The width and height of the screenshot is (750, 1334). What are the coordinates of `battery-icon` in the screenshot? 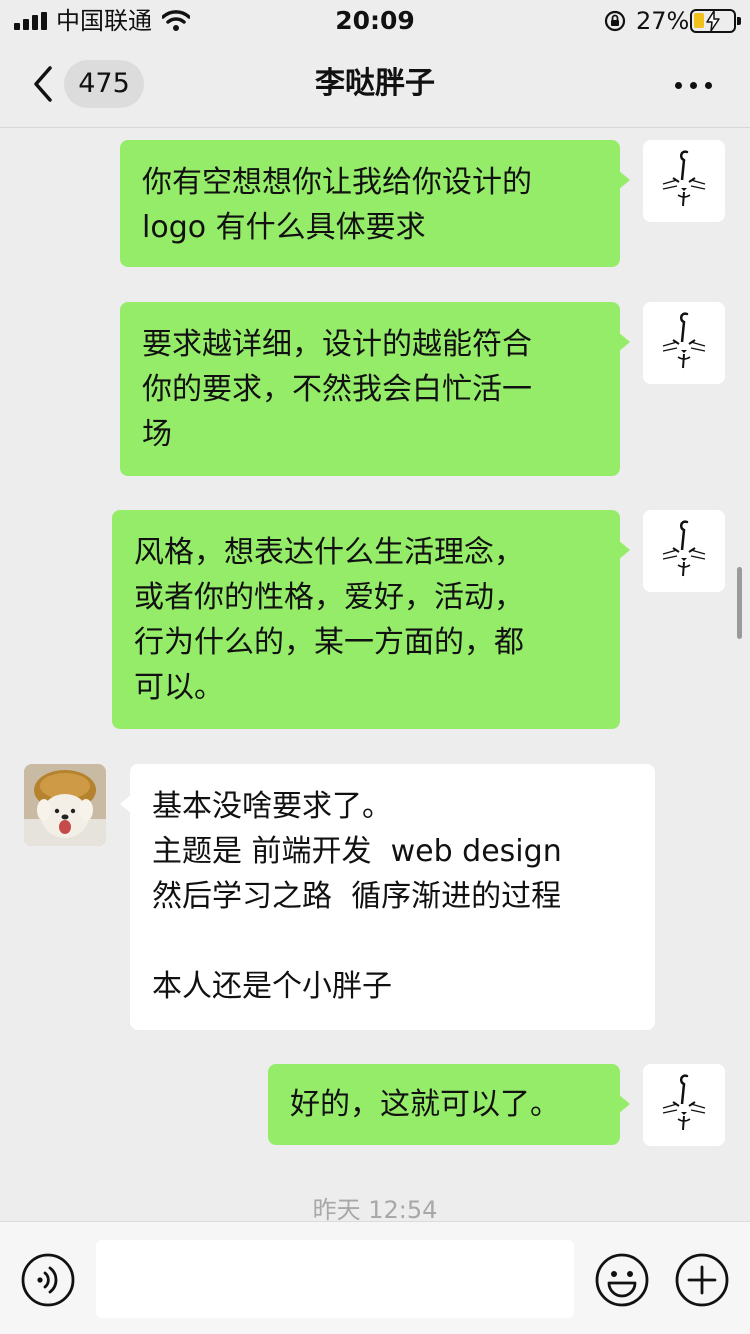 It's located at (715, 21).